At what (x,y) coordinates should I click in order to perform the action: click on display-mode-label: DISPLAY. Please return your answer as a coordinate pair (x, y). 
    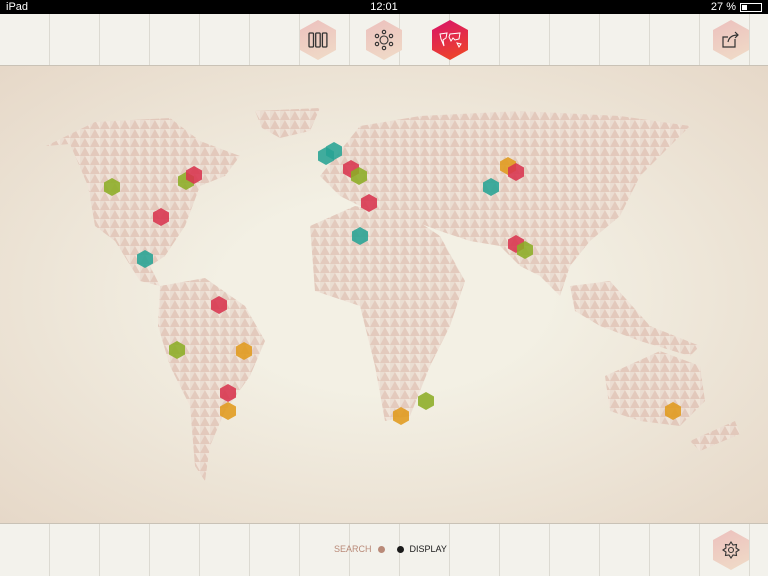
    Looking at the image, I should click on (428, 549).